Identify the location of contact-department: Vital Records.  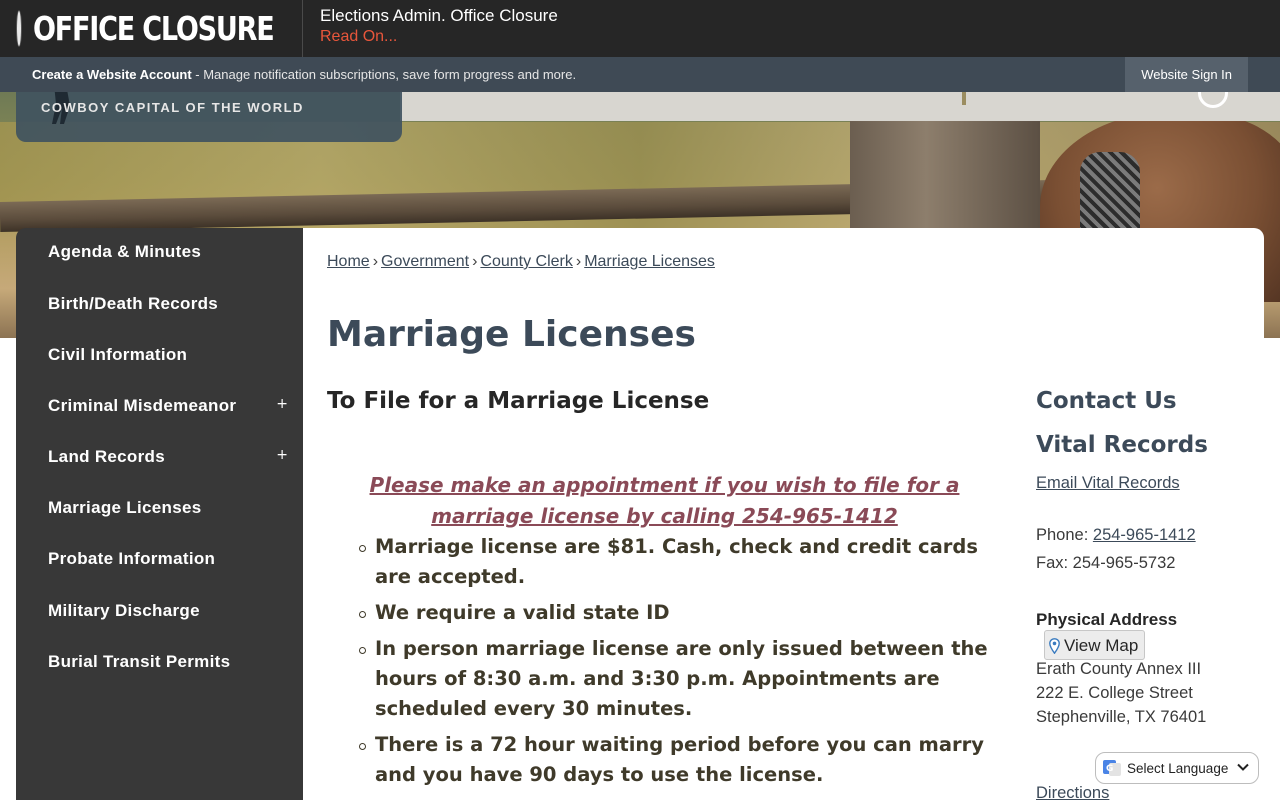
(1122, 445).